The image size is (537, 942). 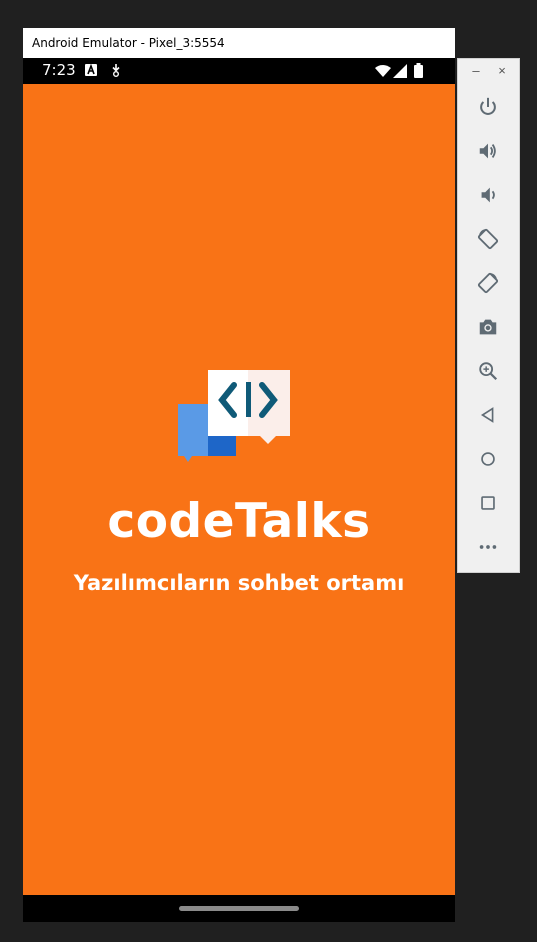 I want to click on more-options-button, so click(x=488, y=547).